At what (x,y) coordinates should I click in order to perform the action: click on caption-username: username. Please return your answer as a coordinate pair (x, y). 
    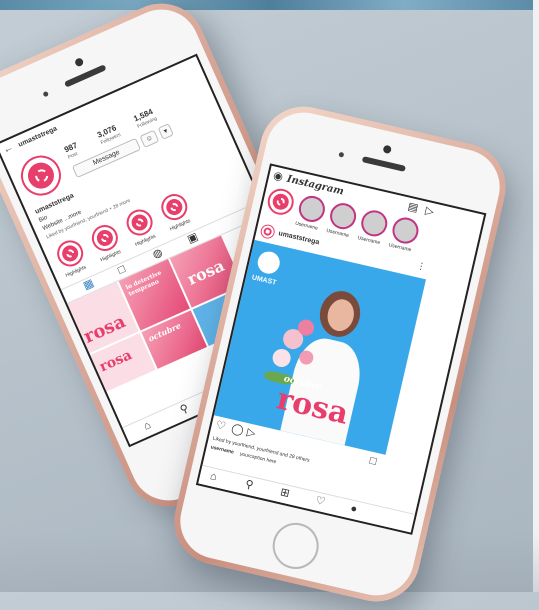
    Looking at the image, I should click on (222, 449).